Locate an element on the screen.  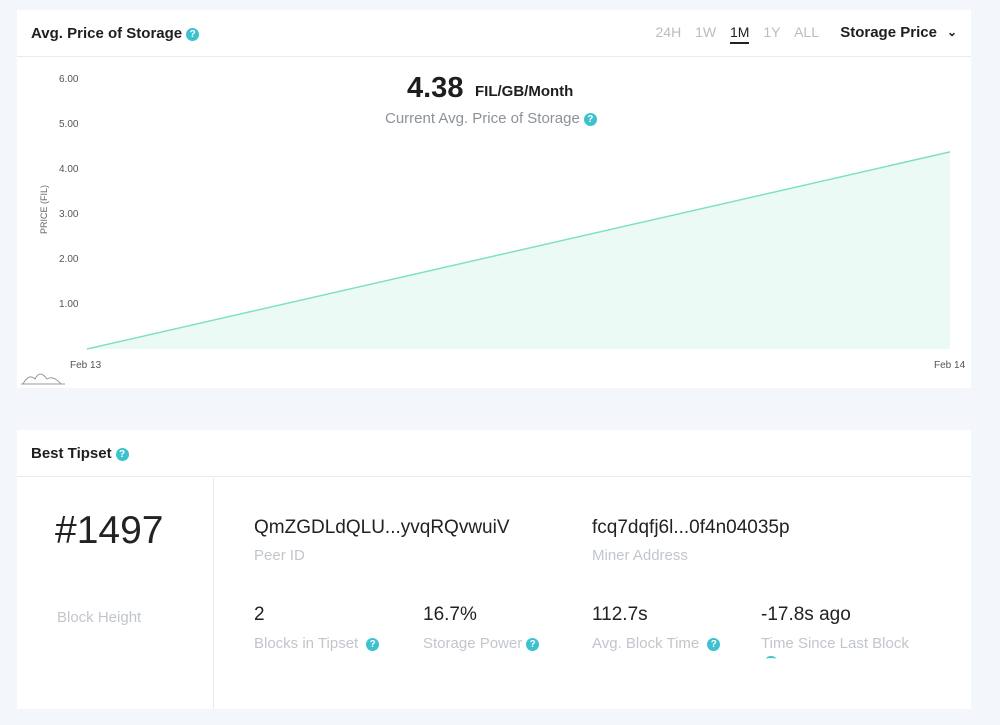
storage-power-value: 16.7% is located at coordinates (450, 614).